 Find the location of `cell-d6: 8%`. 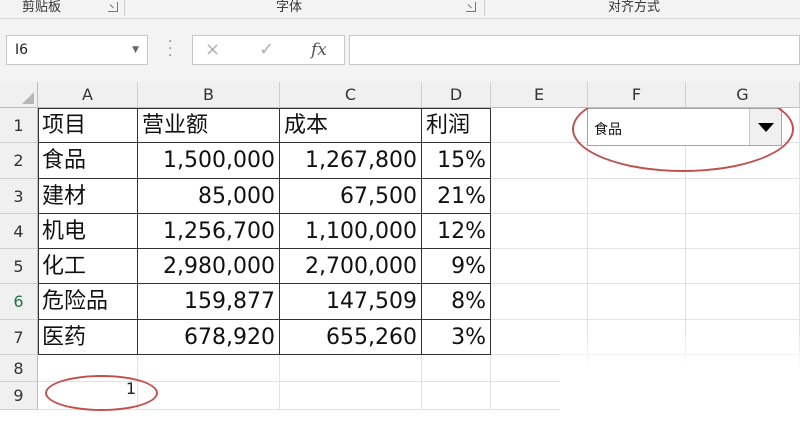

cell-d6: 8% is located at coordinates (456, 302).